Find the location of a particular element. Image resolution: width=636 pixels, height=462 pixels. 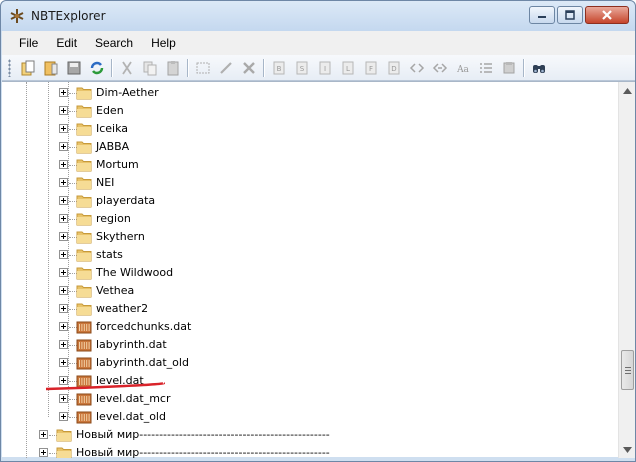

tree-folder-node: Vethea is located at coordinates (302, 291).